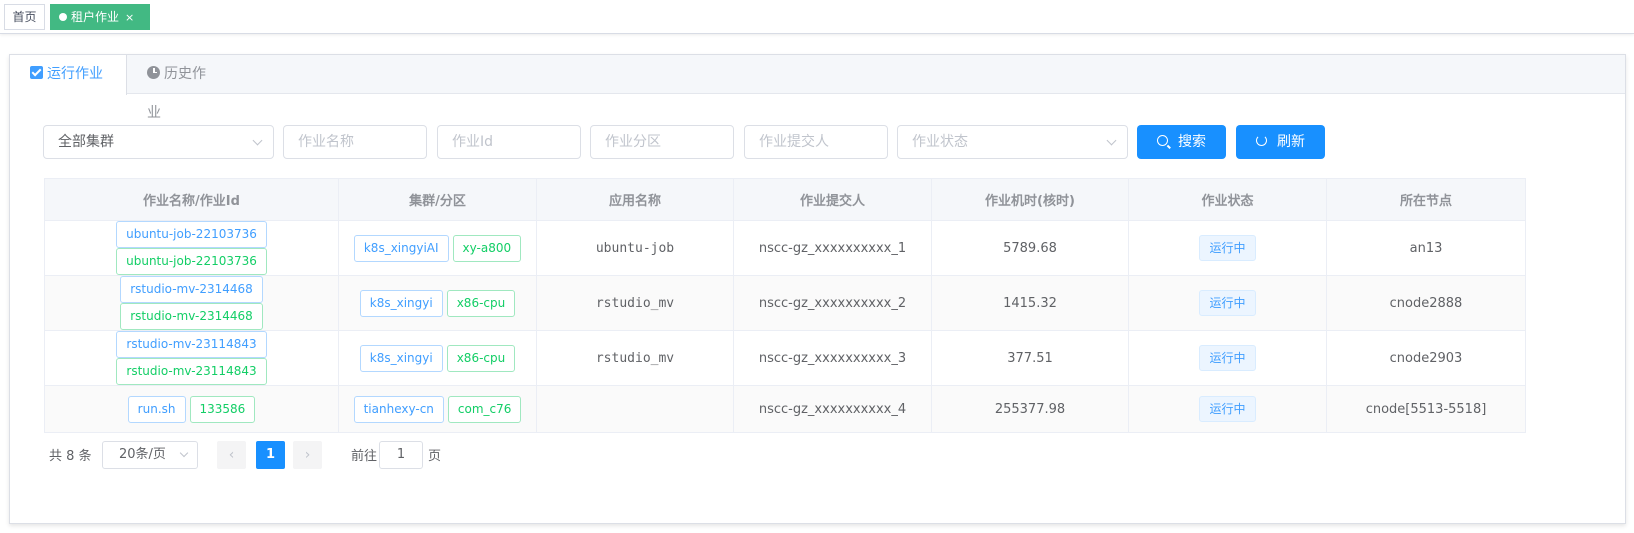 The height and width of the screenshot is (533, 1634). I want to click on job-name-cell: rstudio-mv-2314468rstudio-mv-2314468, so click(191, 303).